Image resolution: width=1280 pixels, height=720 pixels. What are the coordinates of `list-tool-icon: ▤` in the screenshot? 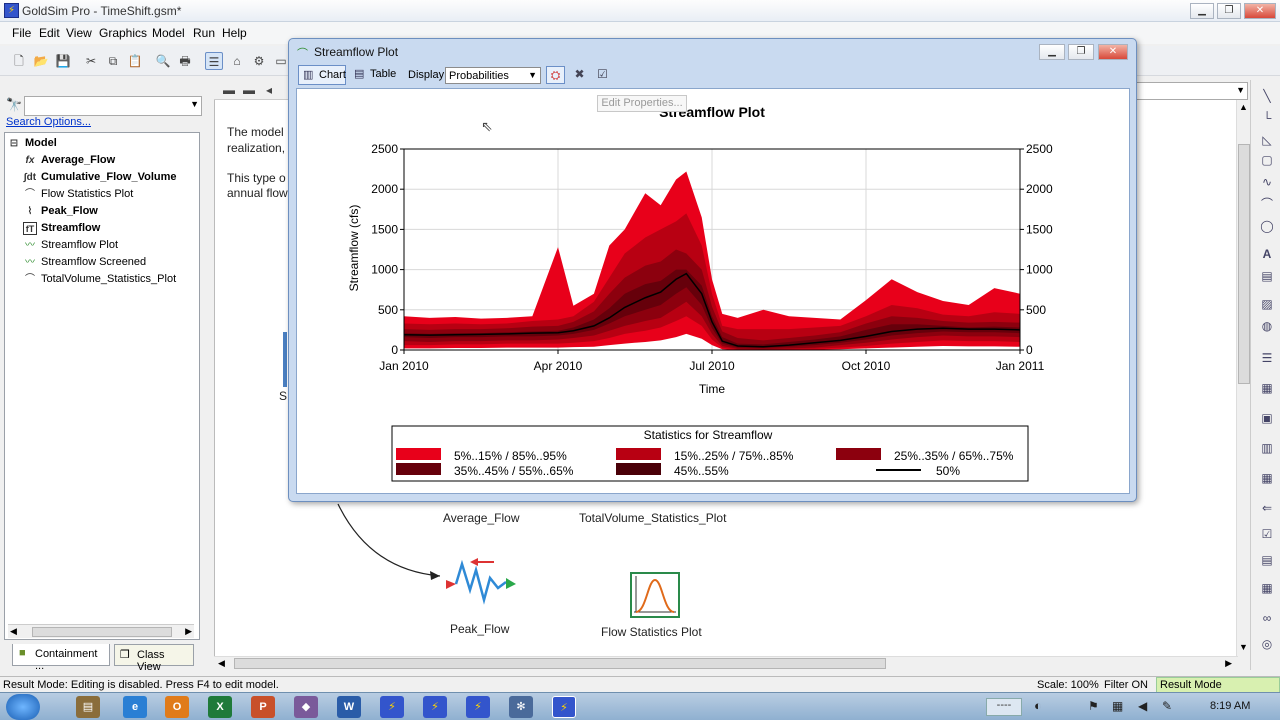 It's located at (1267, 560).